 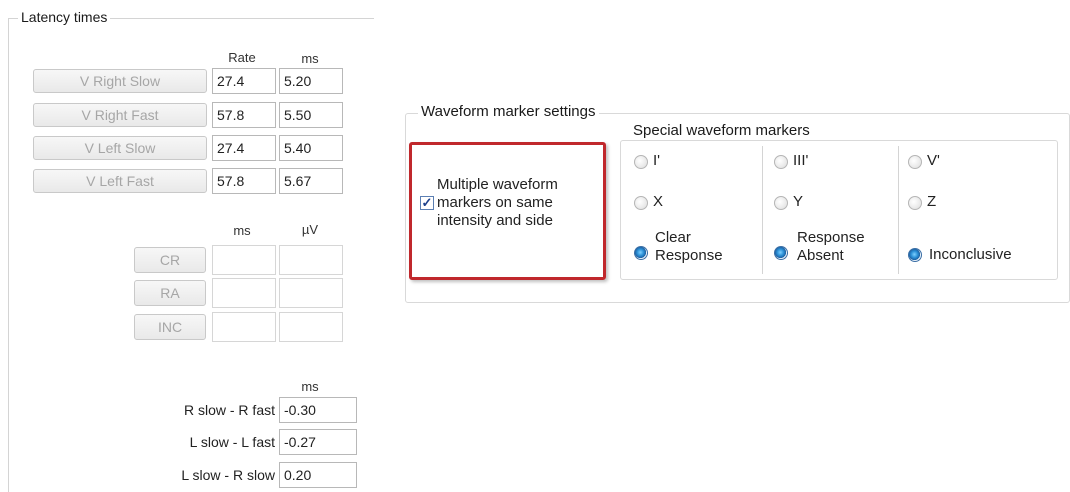 I want to click on l-slow-r-slow-value: 0.20, so click(x=318, y=475).